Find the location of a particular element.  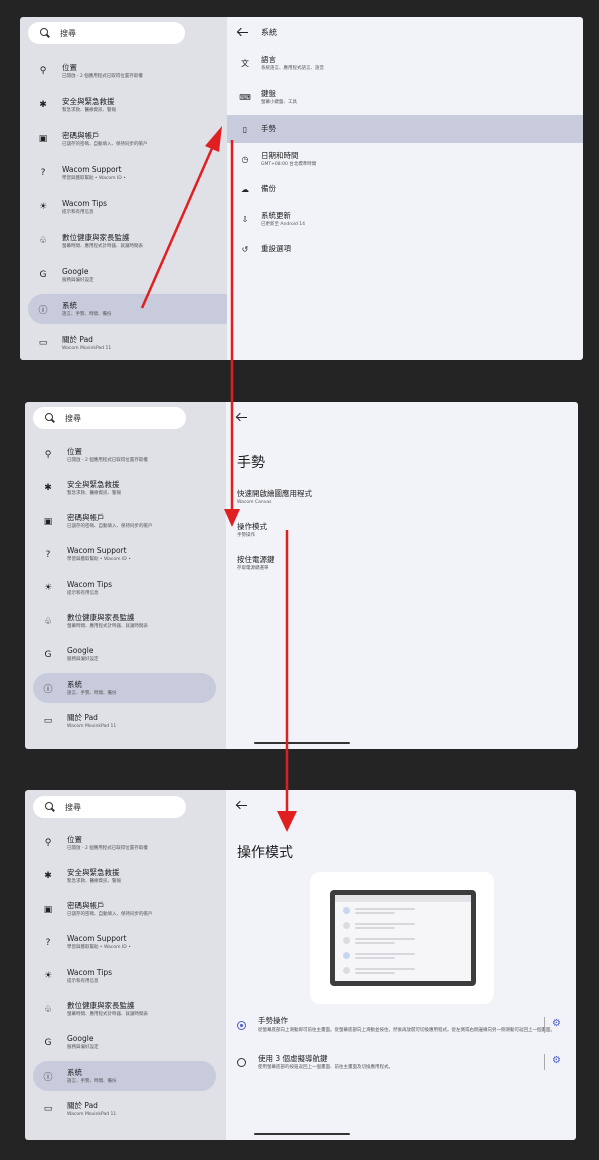

help-icon: ? is located at coordinates (43, 173).